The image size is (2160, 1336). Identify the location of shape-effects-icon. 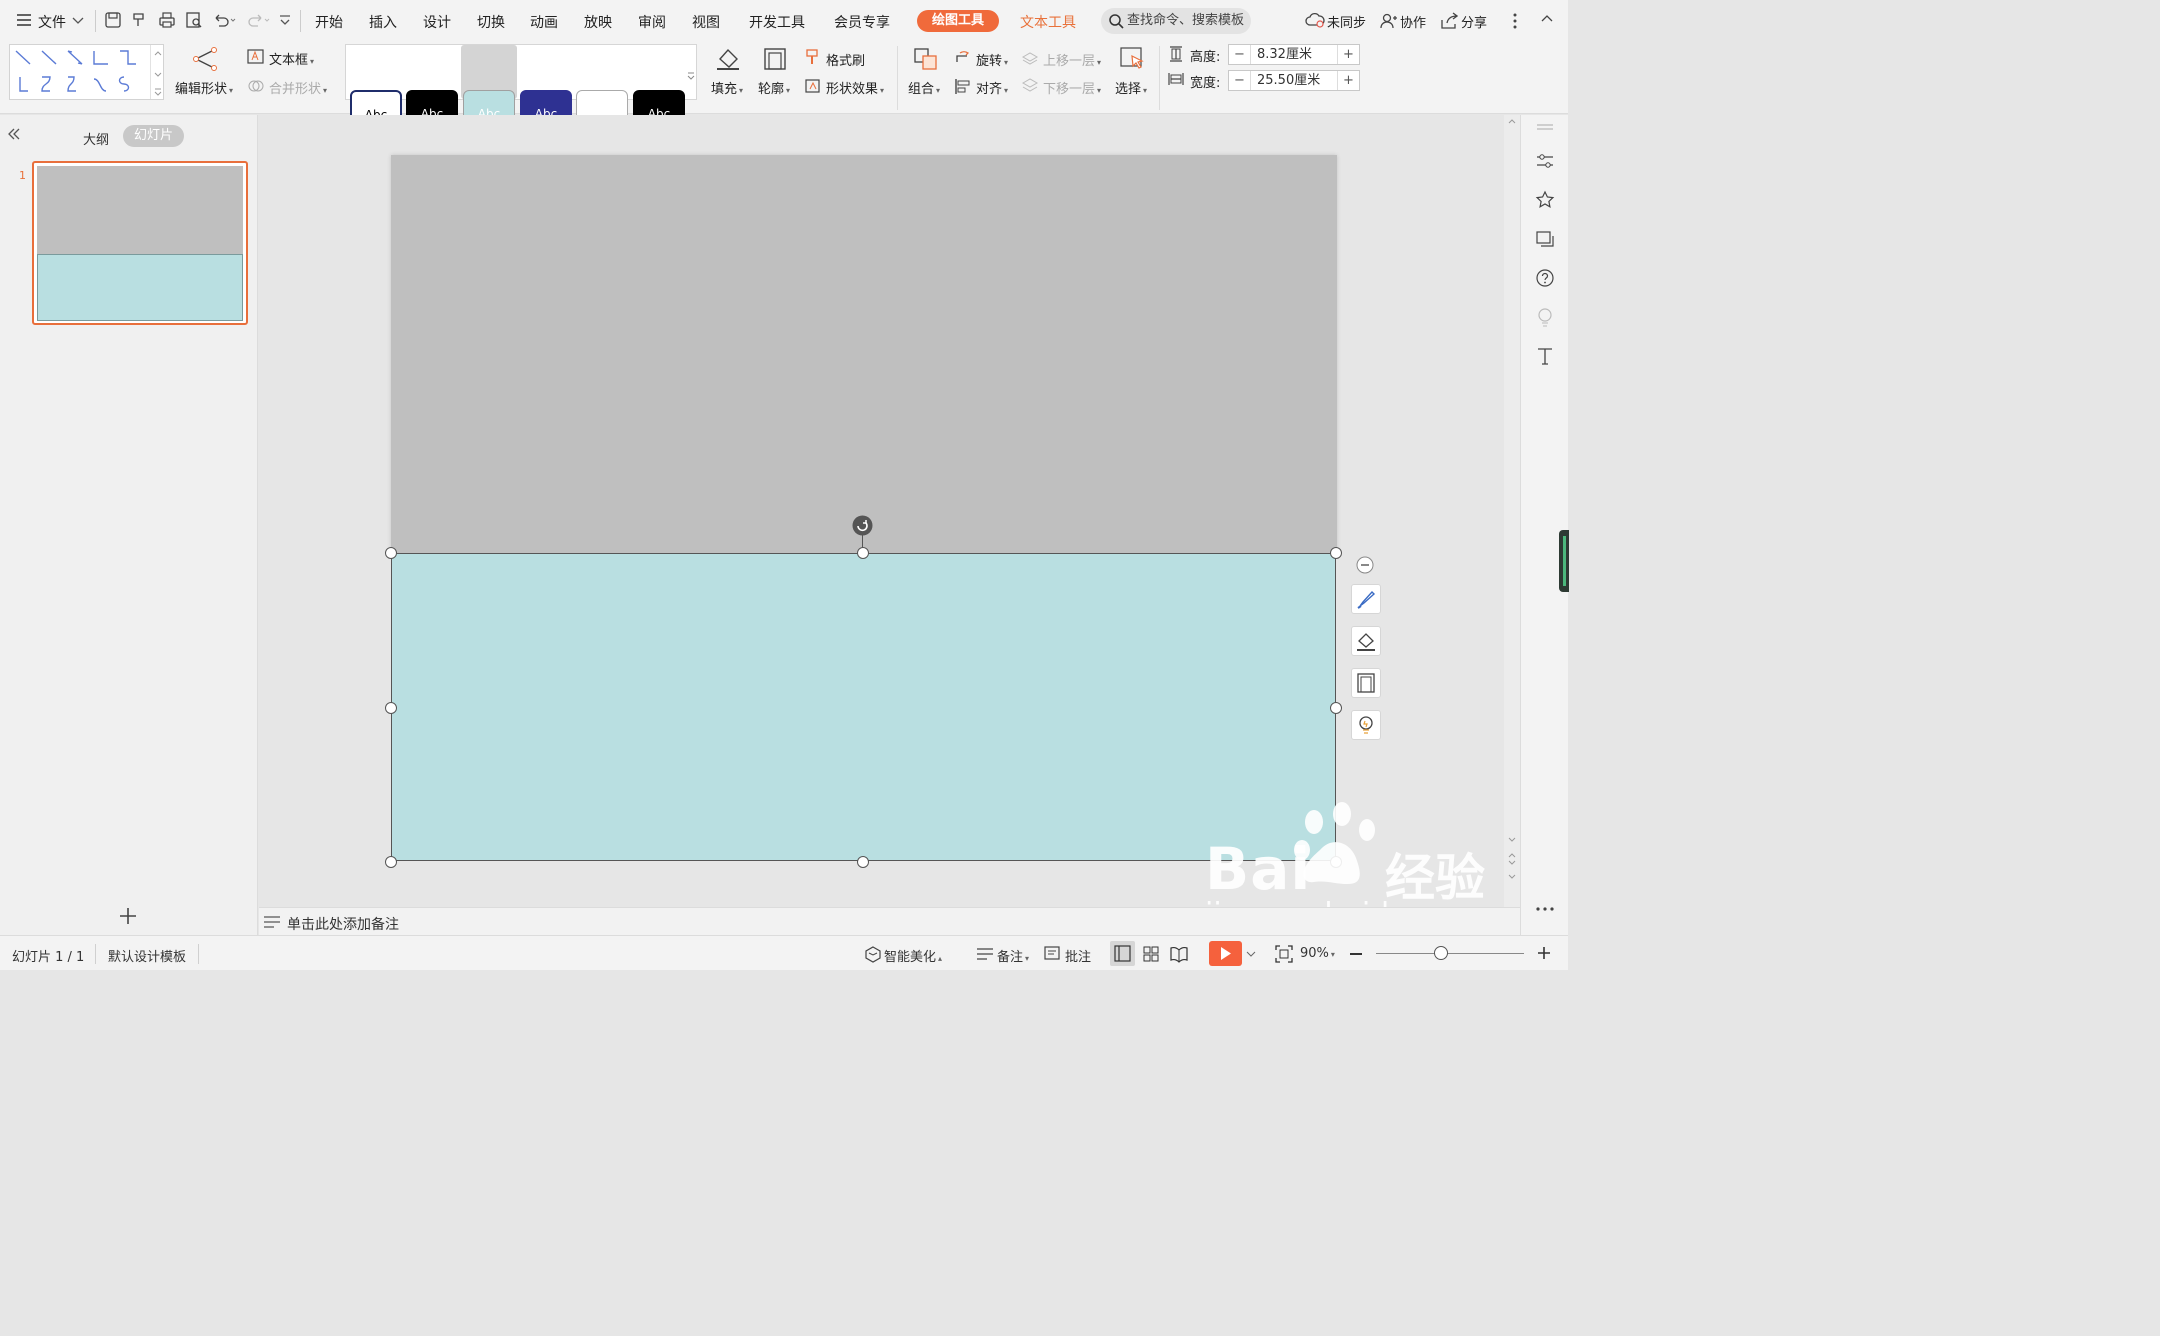
(813, 86).